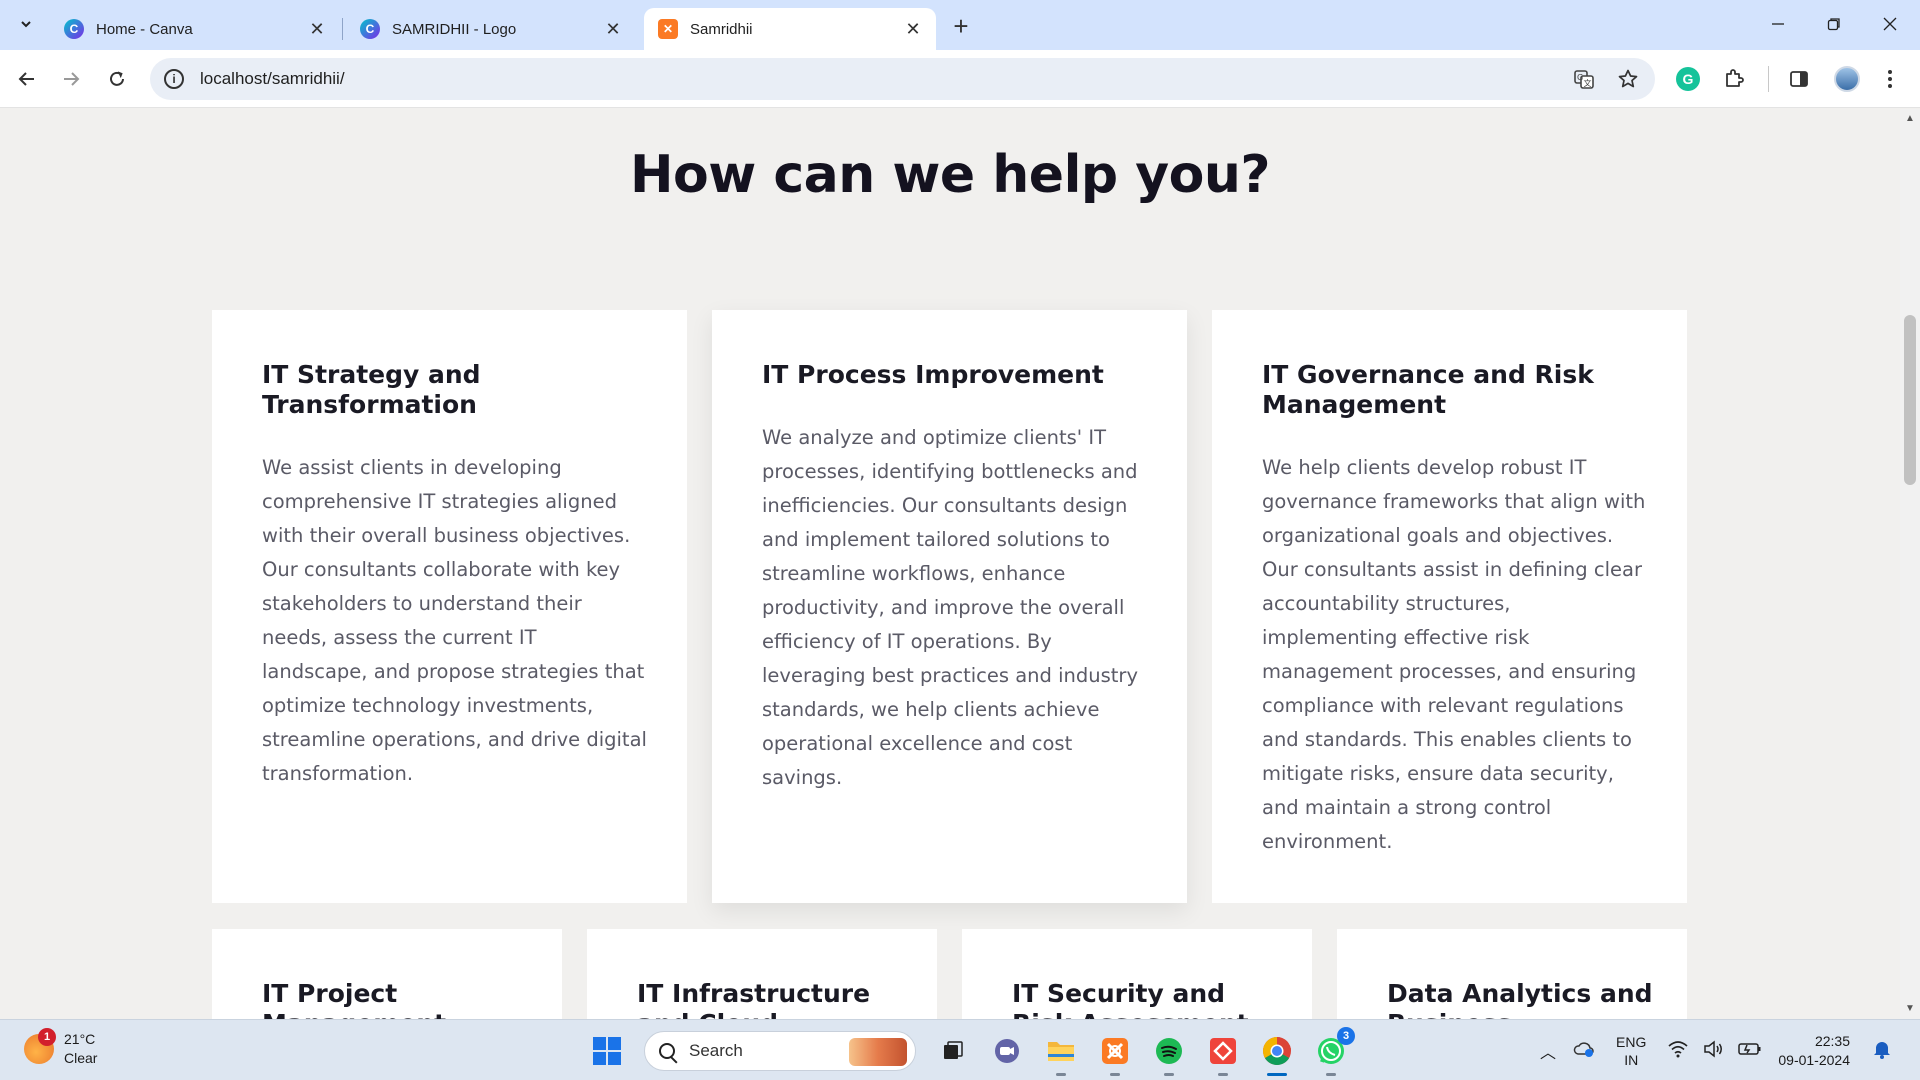  What do you see at coordinates (878, 1052) in the screenshot?
I see `search-highlight-image` at bounding box center [878, 1052].